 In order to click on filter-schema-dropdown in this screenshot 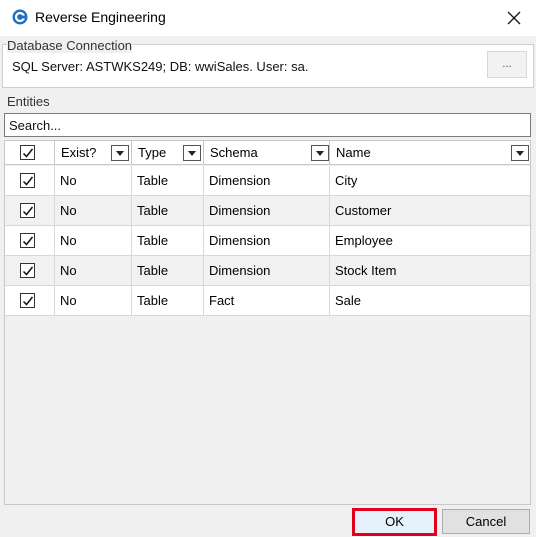, I will do `click(320, 153)`.